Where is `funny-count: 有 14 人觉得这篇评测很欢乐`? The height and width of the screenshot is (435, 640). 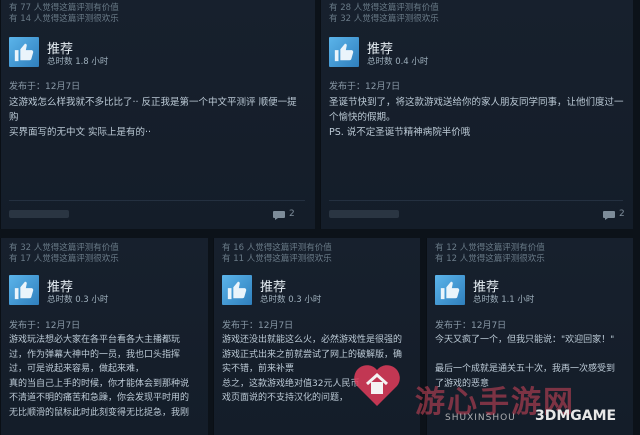 funny-count: 有 14 人觉得这篇评测很欢乐 is located at coordinates (64, 19).